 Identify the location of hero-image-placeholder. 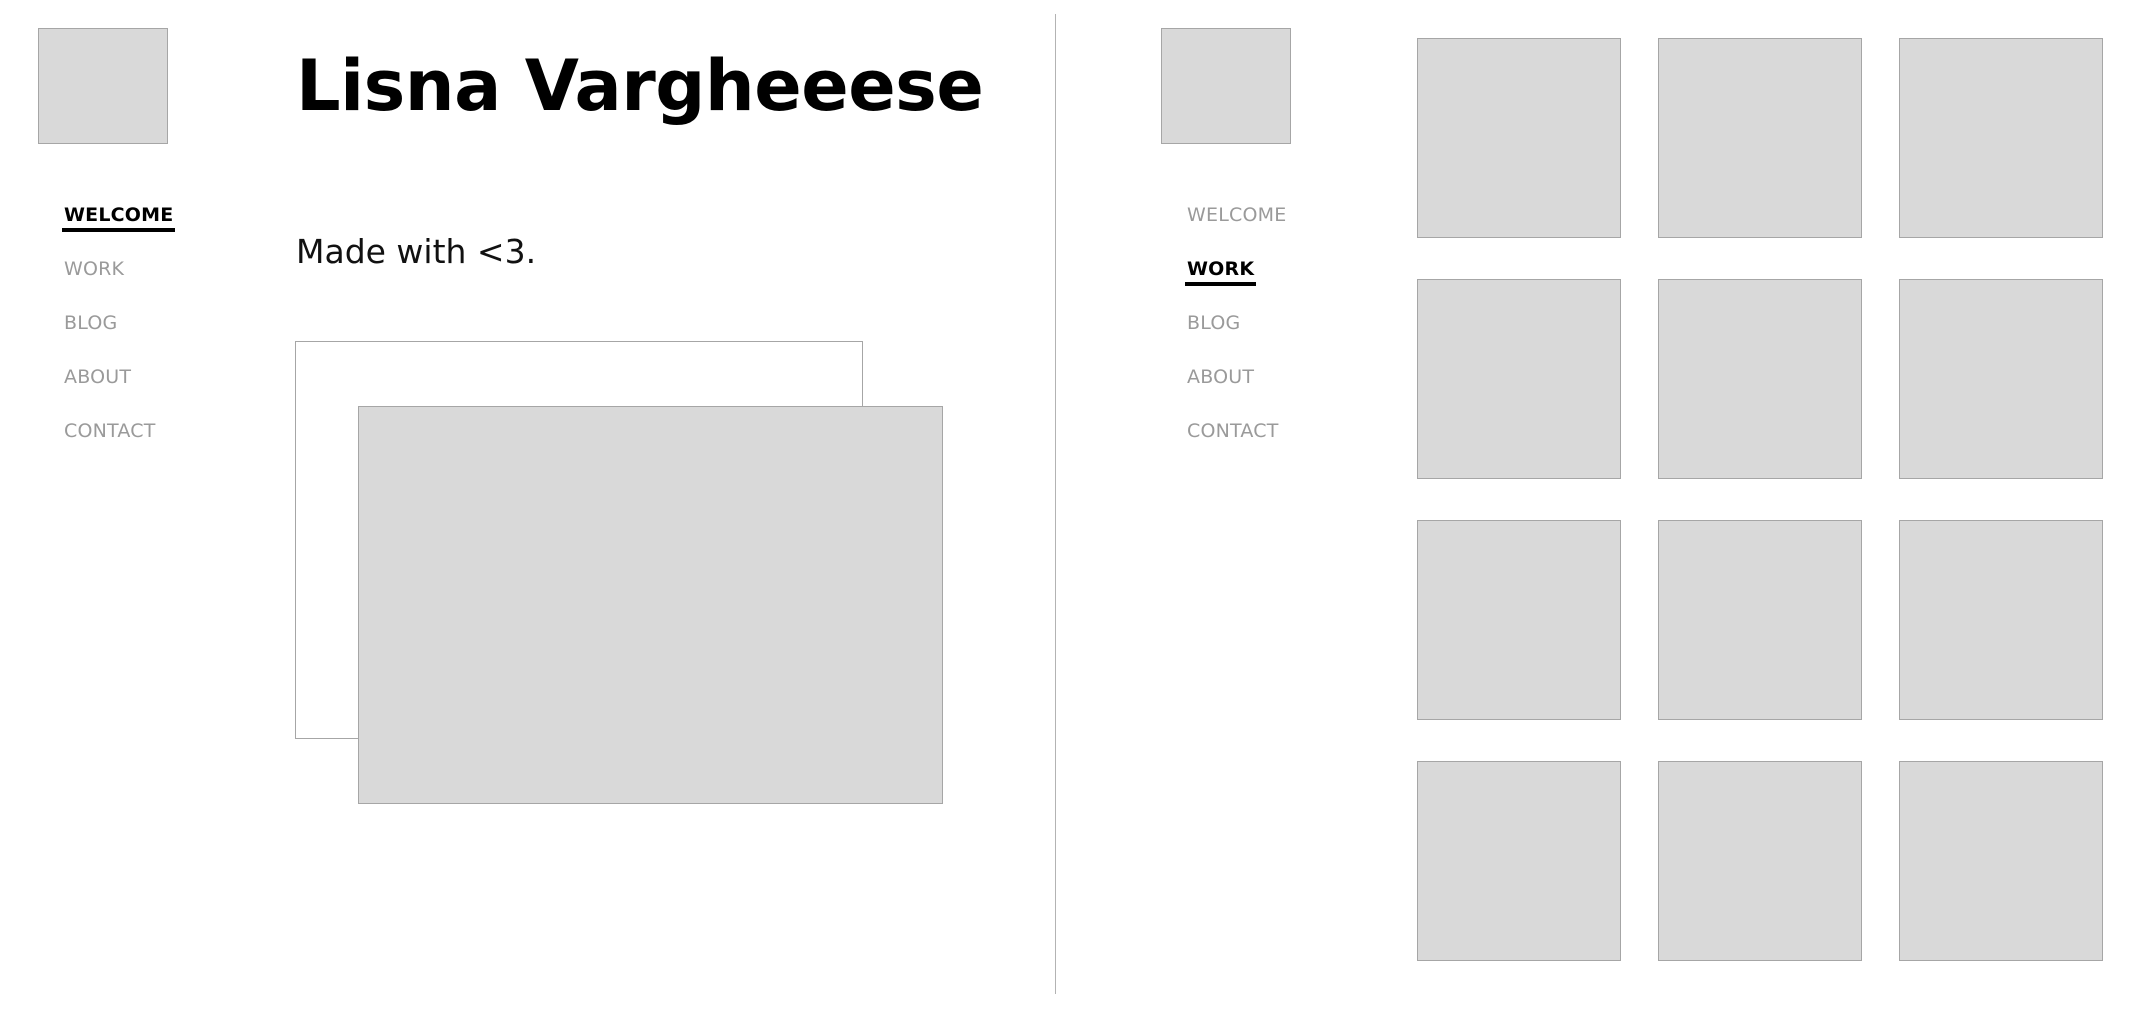
(650, 605).